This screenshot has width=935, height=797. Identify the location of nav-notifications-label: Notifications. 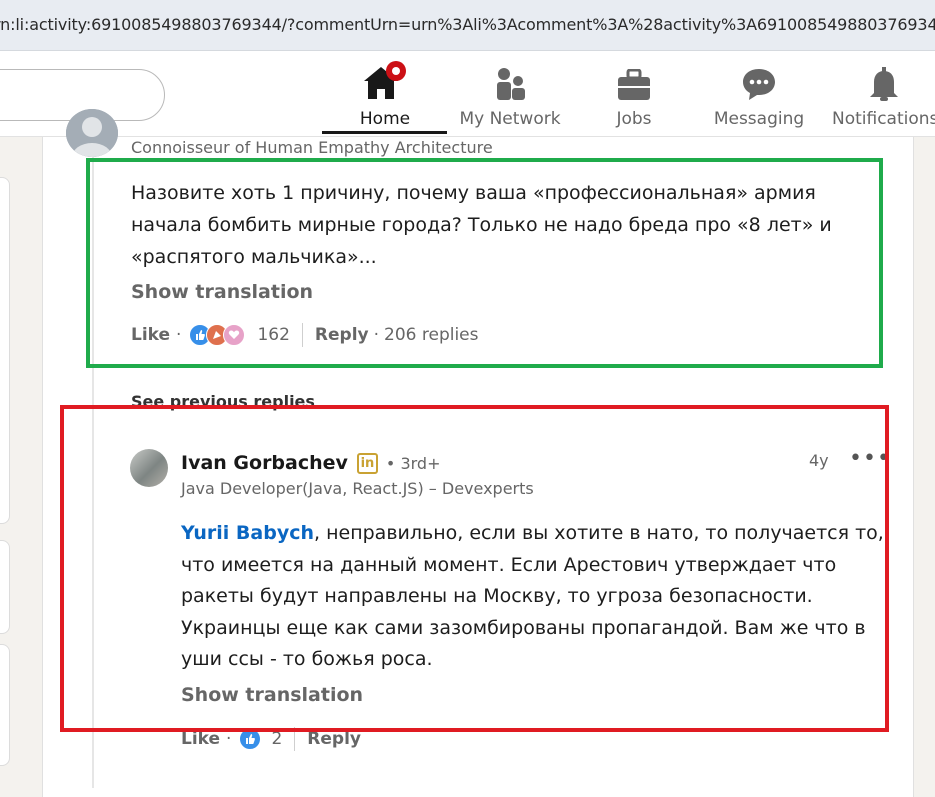
(883, 119).